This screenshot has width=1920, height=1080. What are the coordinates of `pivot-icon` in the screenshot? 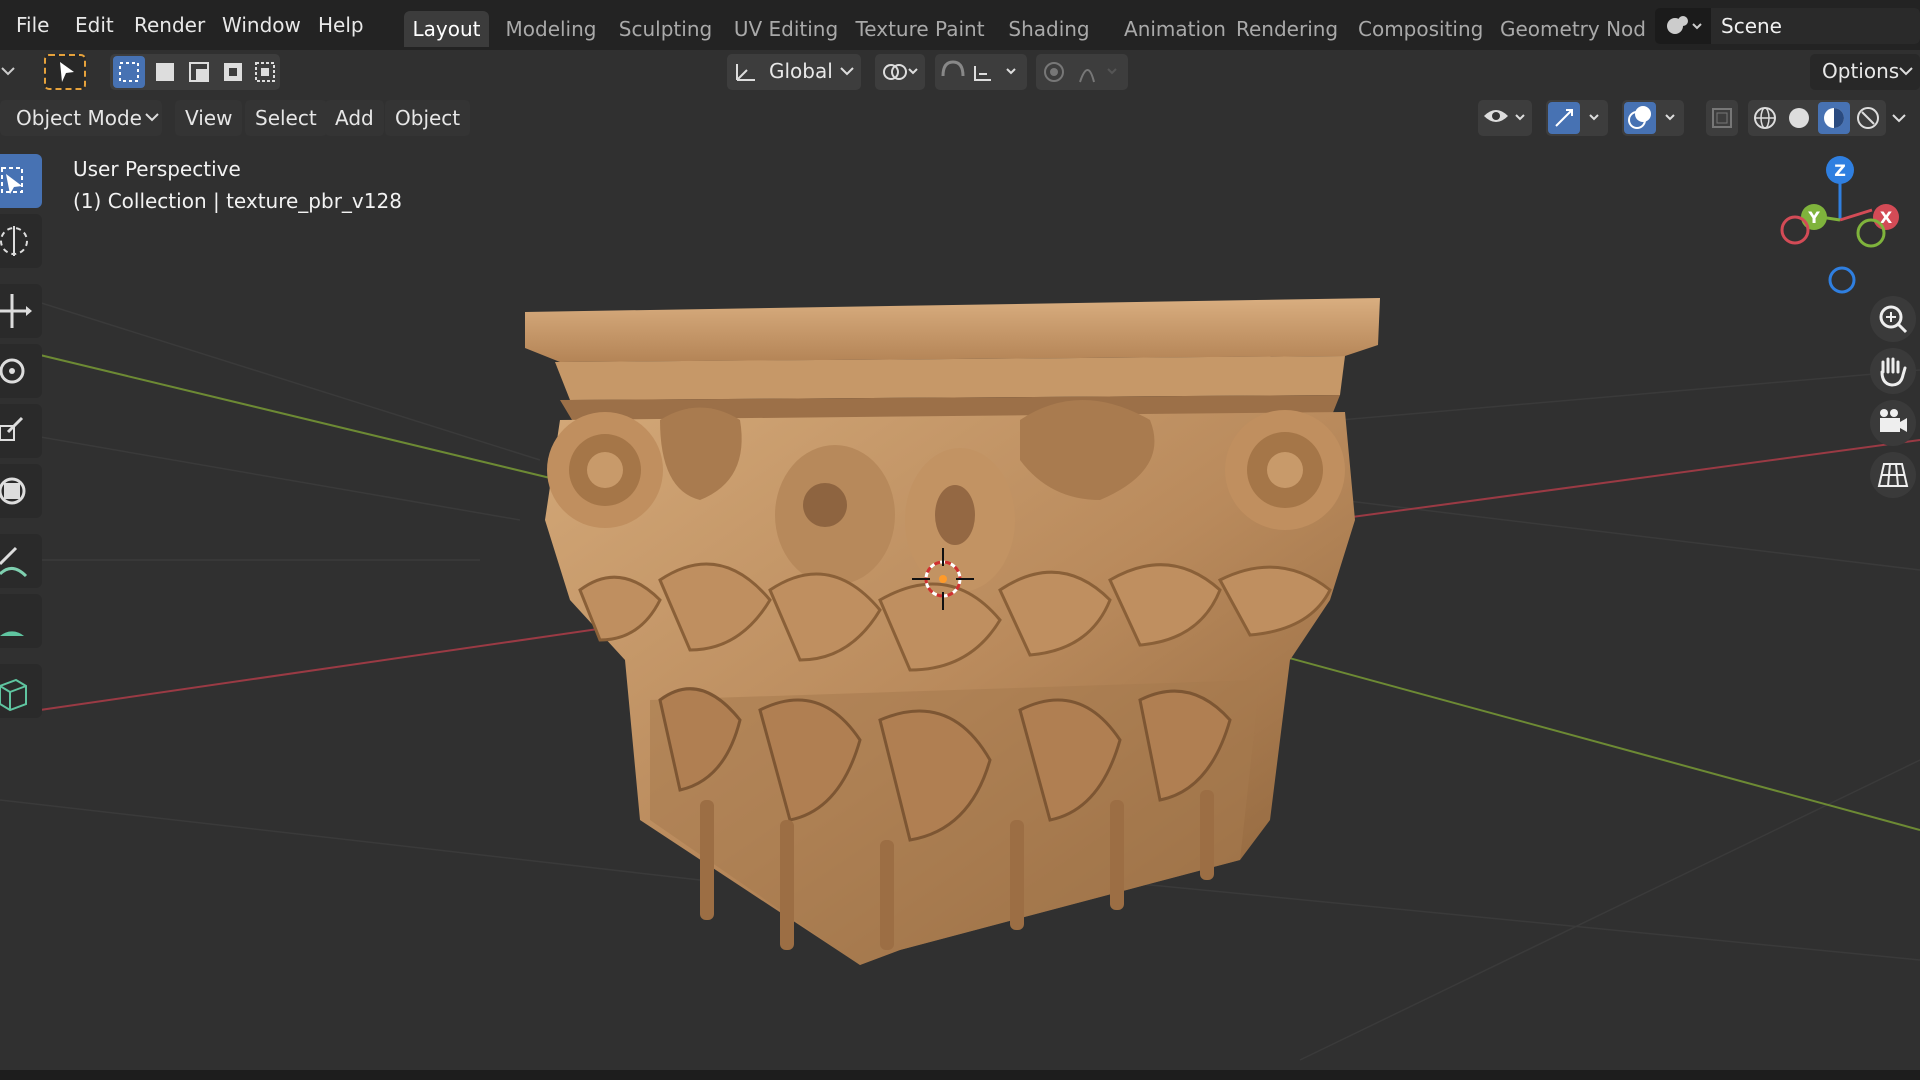 It's located at (900, 72).